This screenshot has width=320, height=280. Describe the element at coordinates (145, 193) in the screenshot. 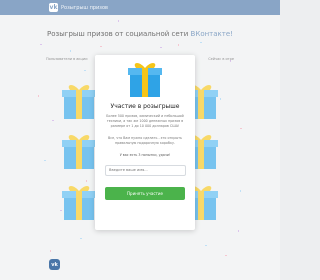

I see `participate-button: Принять участие` at that location.